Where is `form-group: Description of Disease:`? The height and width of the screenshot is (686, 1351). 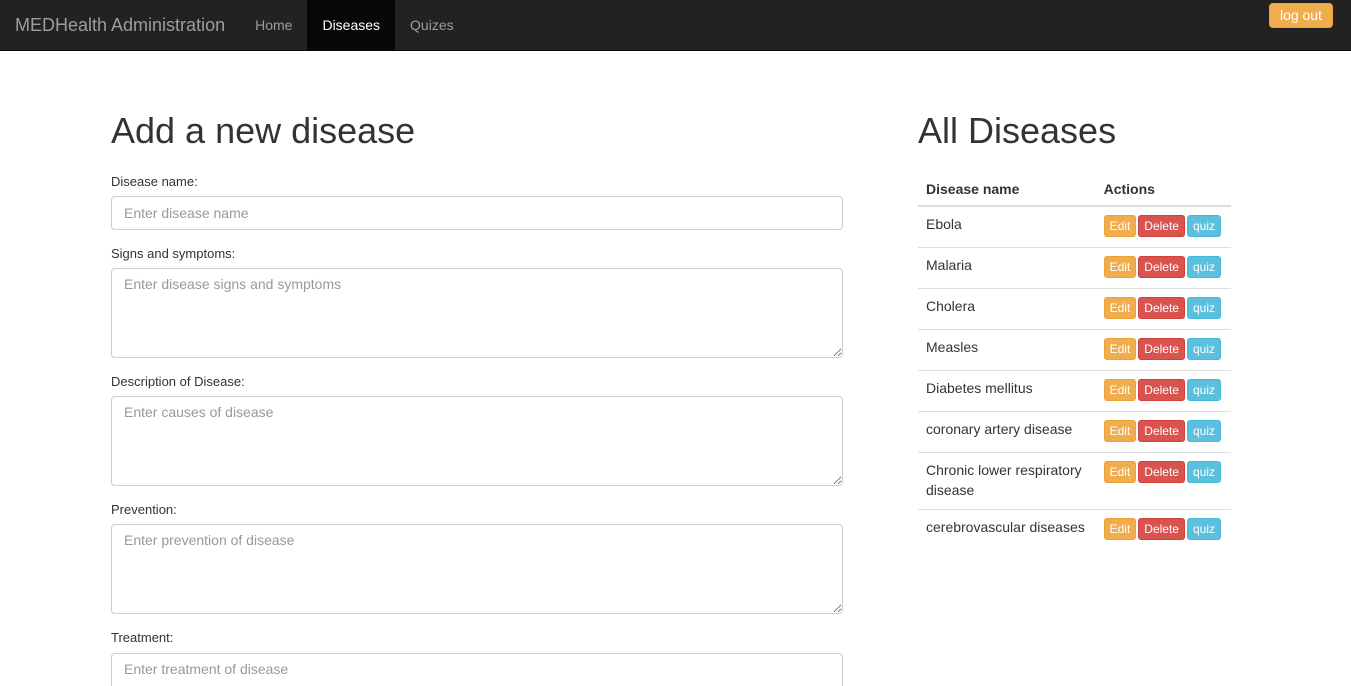
form-group: Description of Disease: is located at coordinates (477, 430).